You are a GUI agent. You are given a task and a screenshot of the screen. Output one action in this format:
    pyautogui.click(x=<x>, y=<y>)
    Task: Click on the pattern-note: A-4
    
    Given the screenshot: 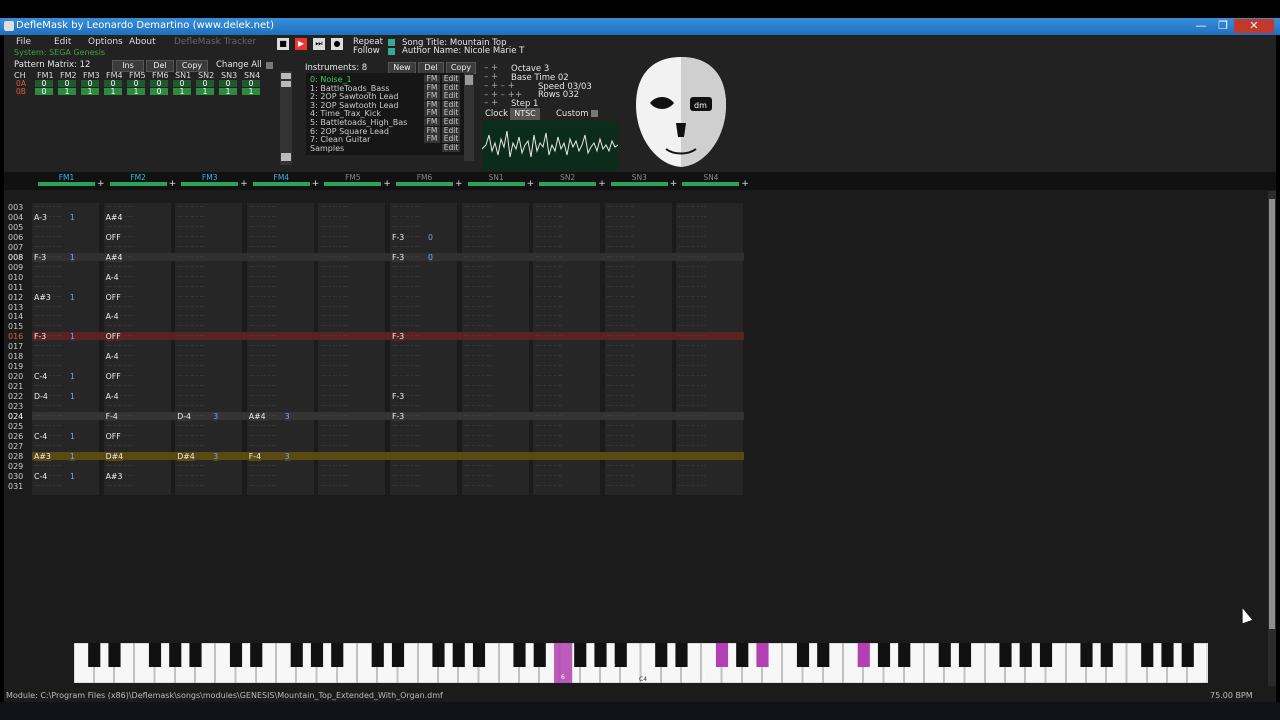 What is the action you would take?
    pyautogui.click(x=112, y=277)
    